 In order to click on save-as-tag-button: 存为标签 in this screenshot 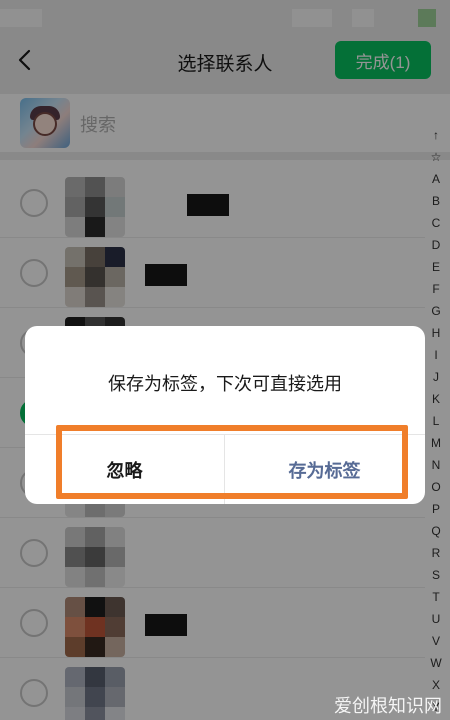, I will do `click(324, 469)`.